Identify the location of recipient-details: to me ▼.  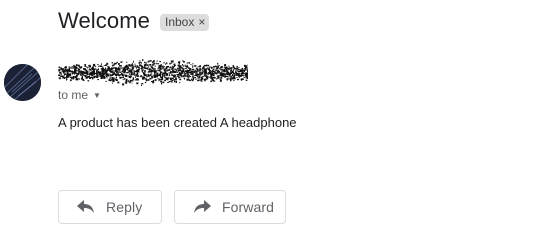
(79, 95).